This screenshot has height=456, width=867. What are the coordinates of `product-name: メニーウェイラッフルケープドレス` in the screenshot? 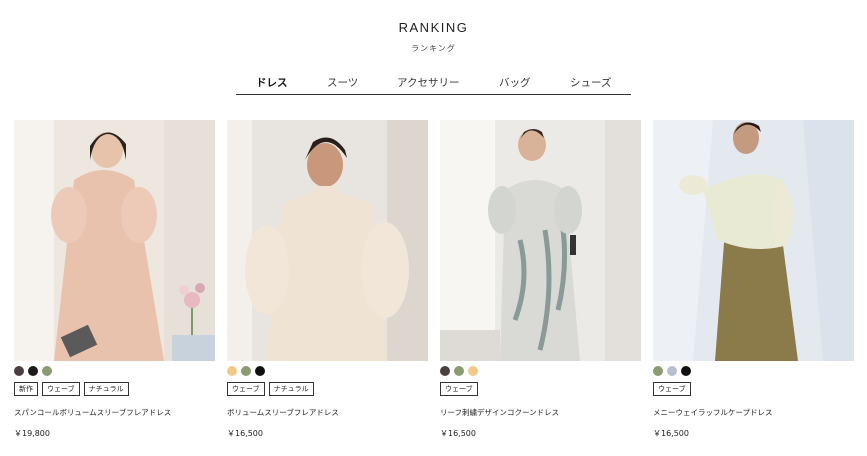 It's located at (753, 412).